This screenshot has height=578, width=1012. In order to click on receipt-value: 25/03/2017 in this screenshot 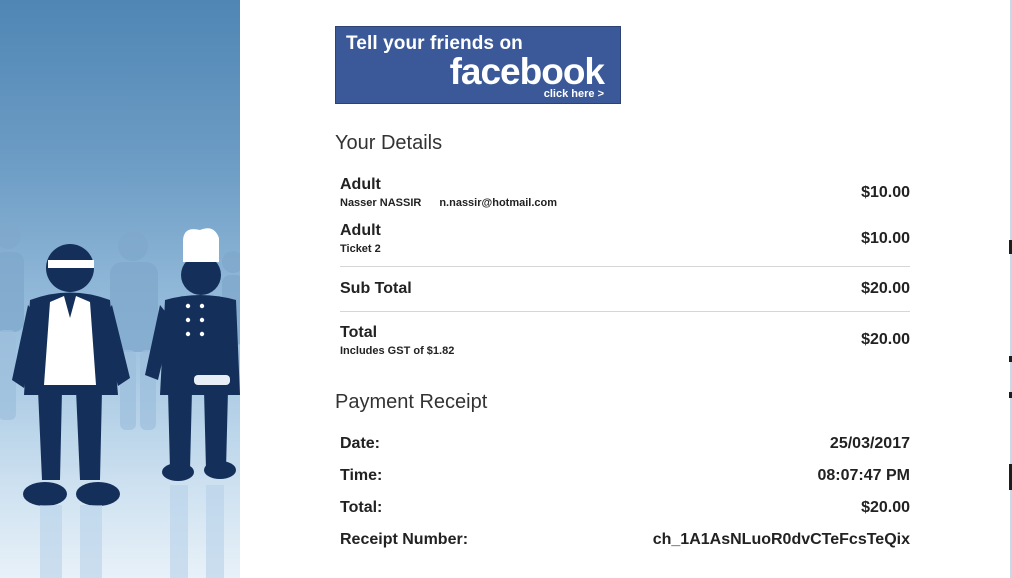, I will do `click(869, 443)`.